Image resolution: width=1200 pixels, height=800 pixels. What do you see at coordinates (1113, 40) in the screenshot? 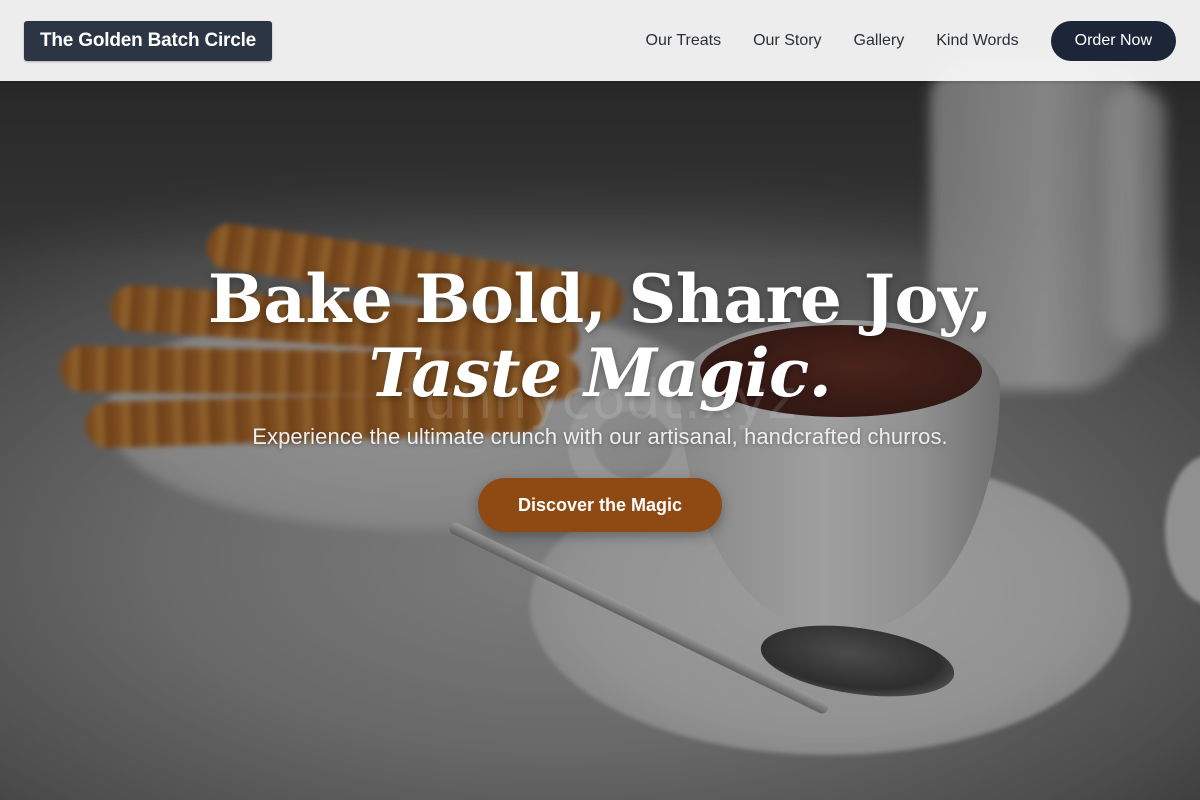
I see `order-now-button: Order Now` at bounding box center [1113, 40].